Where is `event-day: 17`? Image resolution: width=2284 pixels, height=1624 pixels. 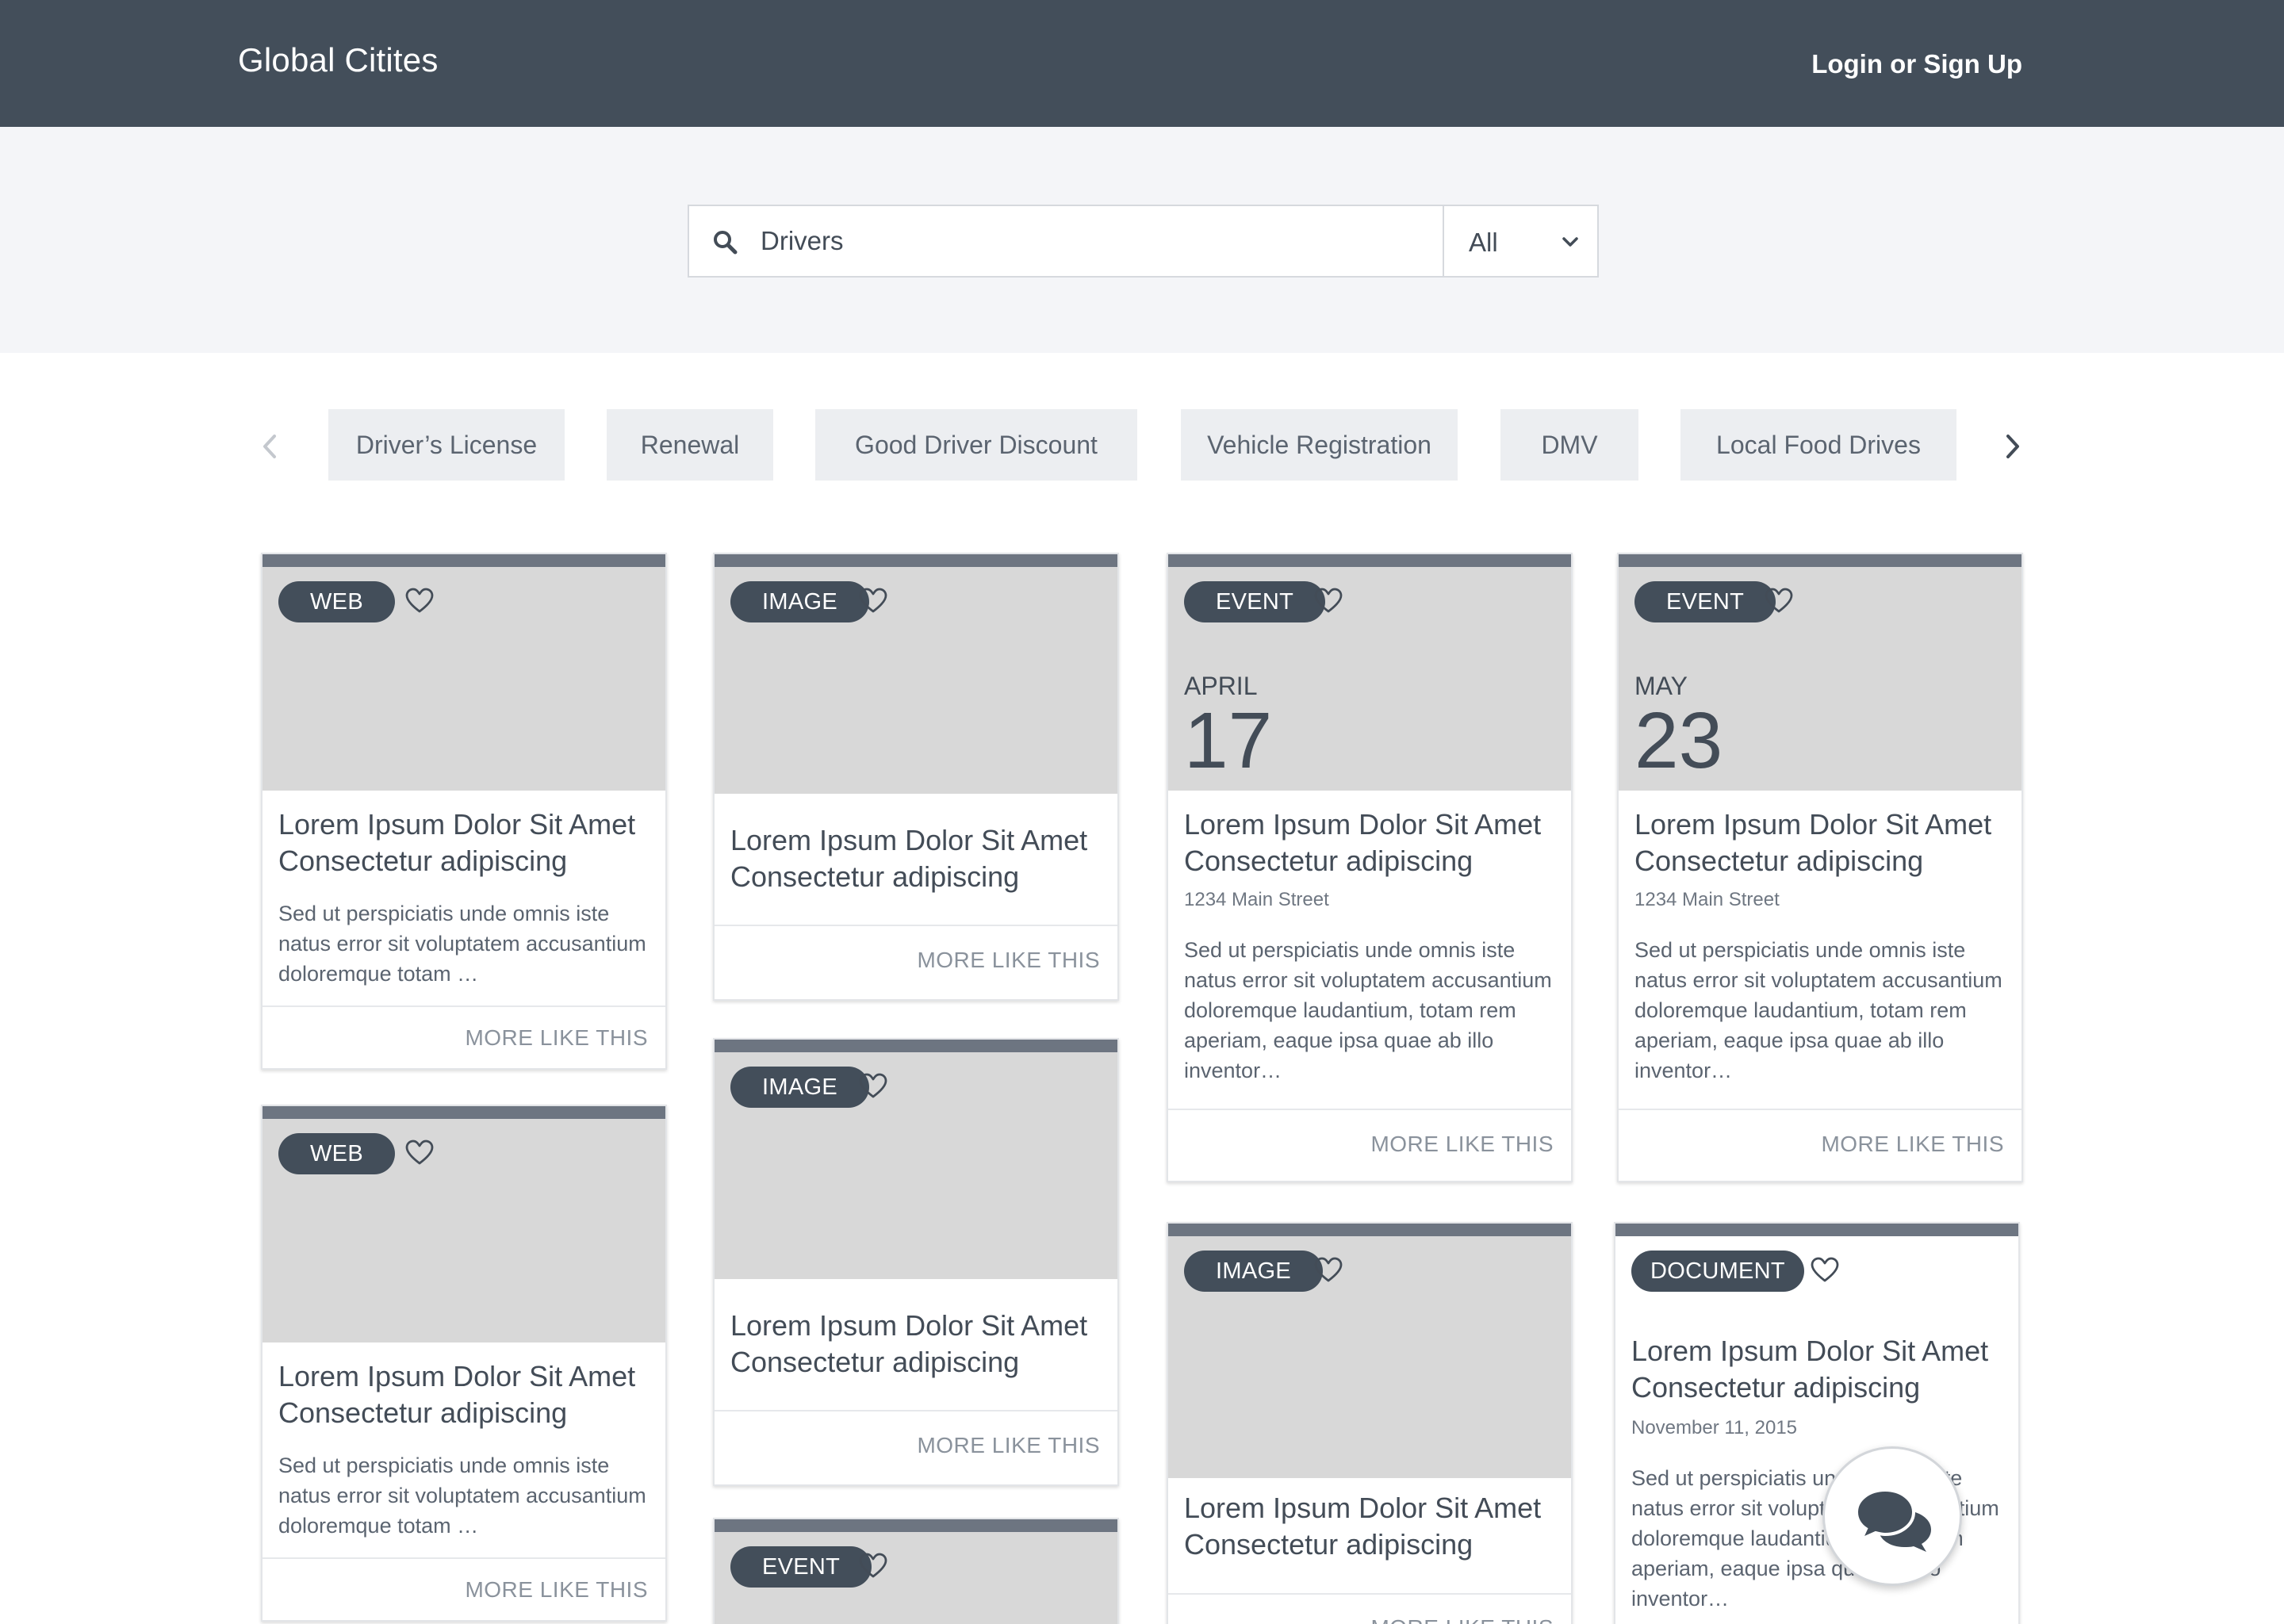 event-day: 17 is located at coordinates (1228, 740).